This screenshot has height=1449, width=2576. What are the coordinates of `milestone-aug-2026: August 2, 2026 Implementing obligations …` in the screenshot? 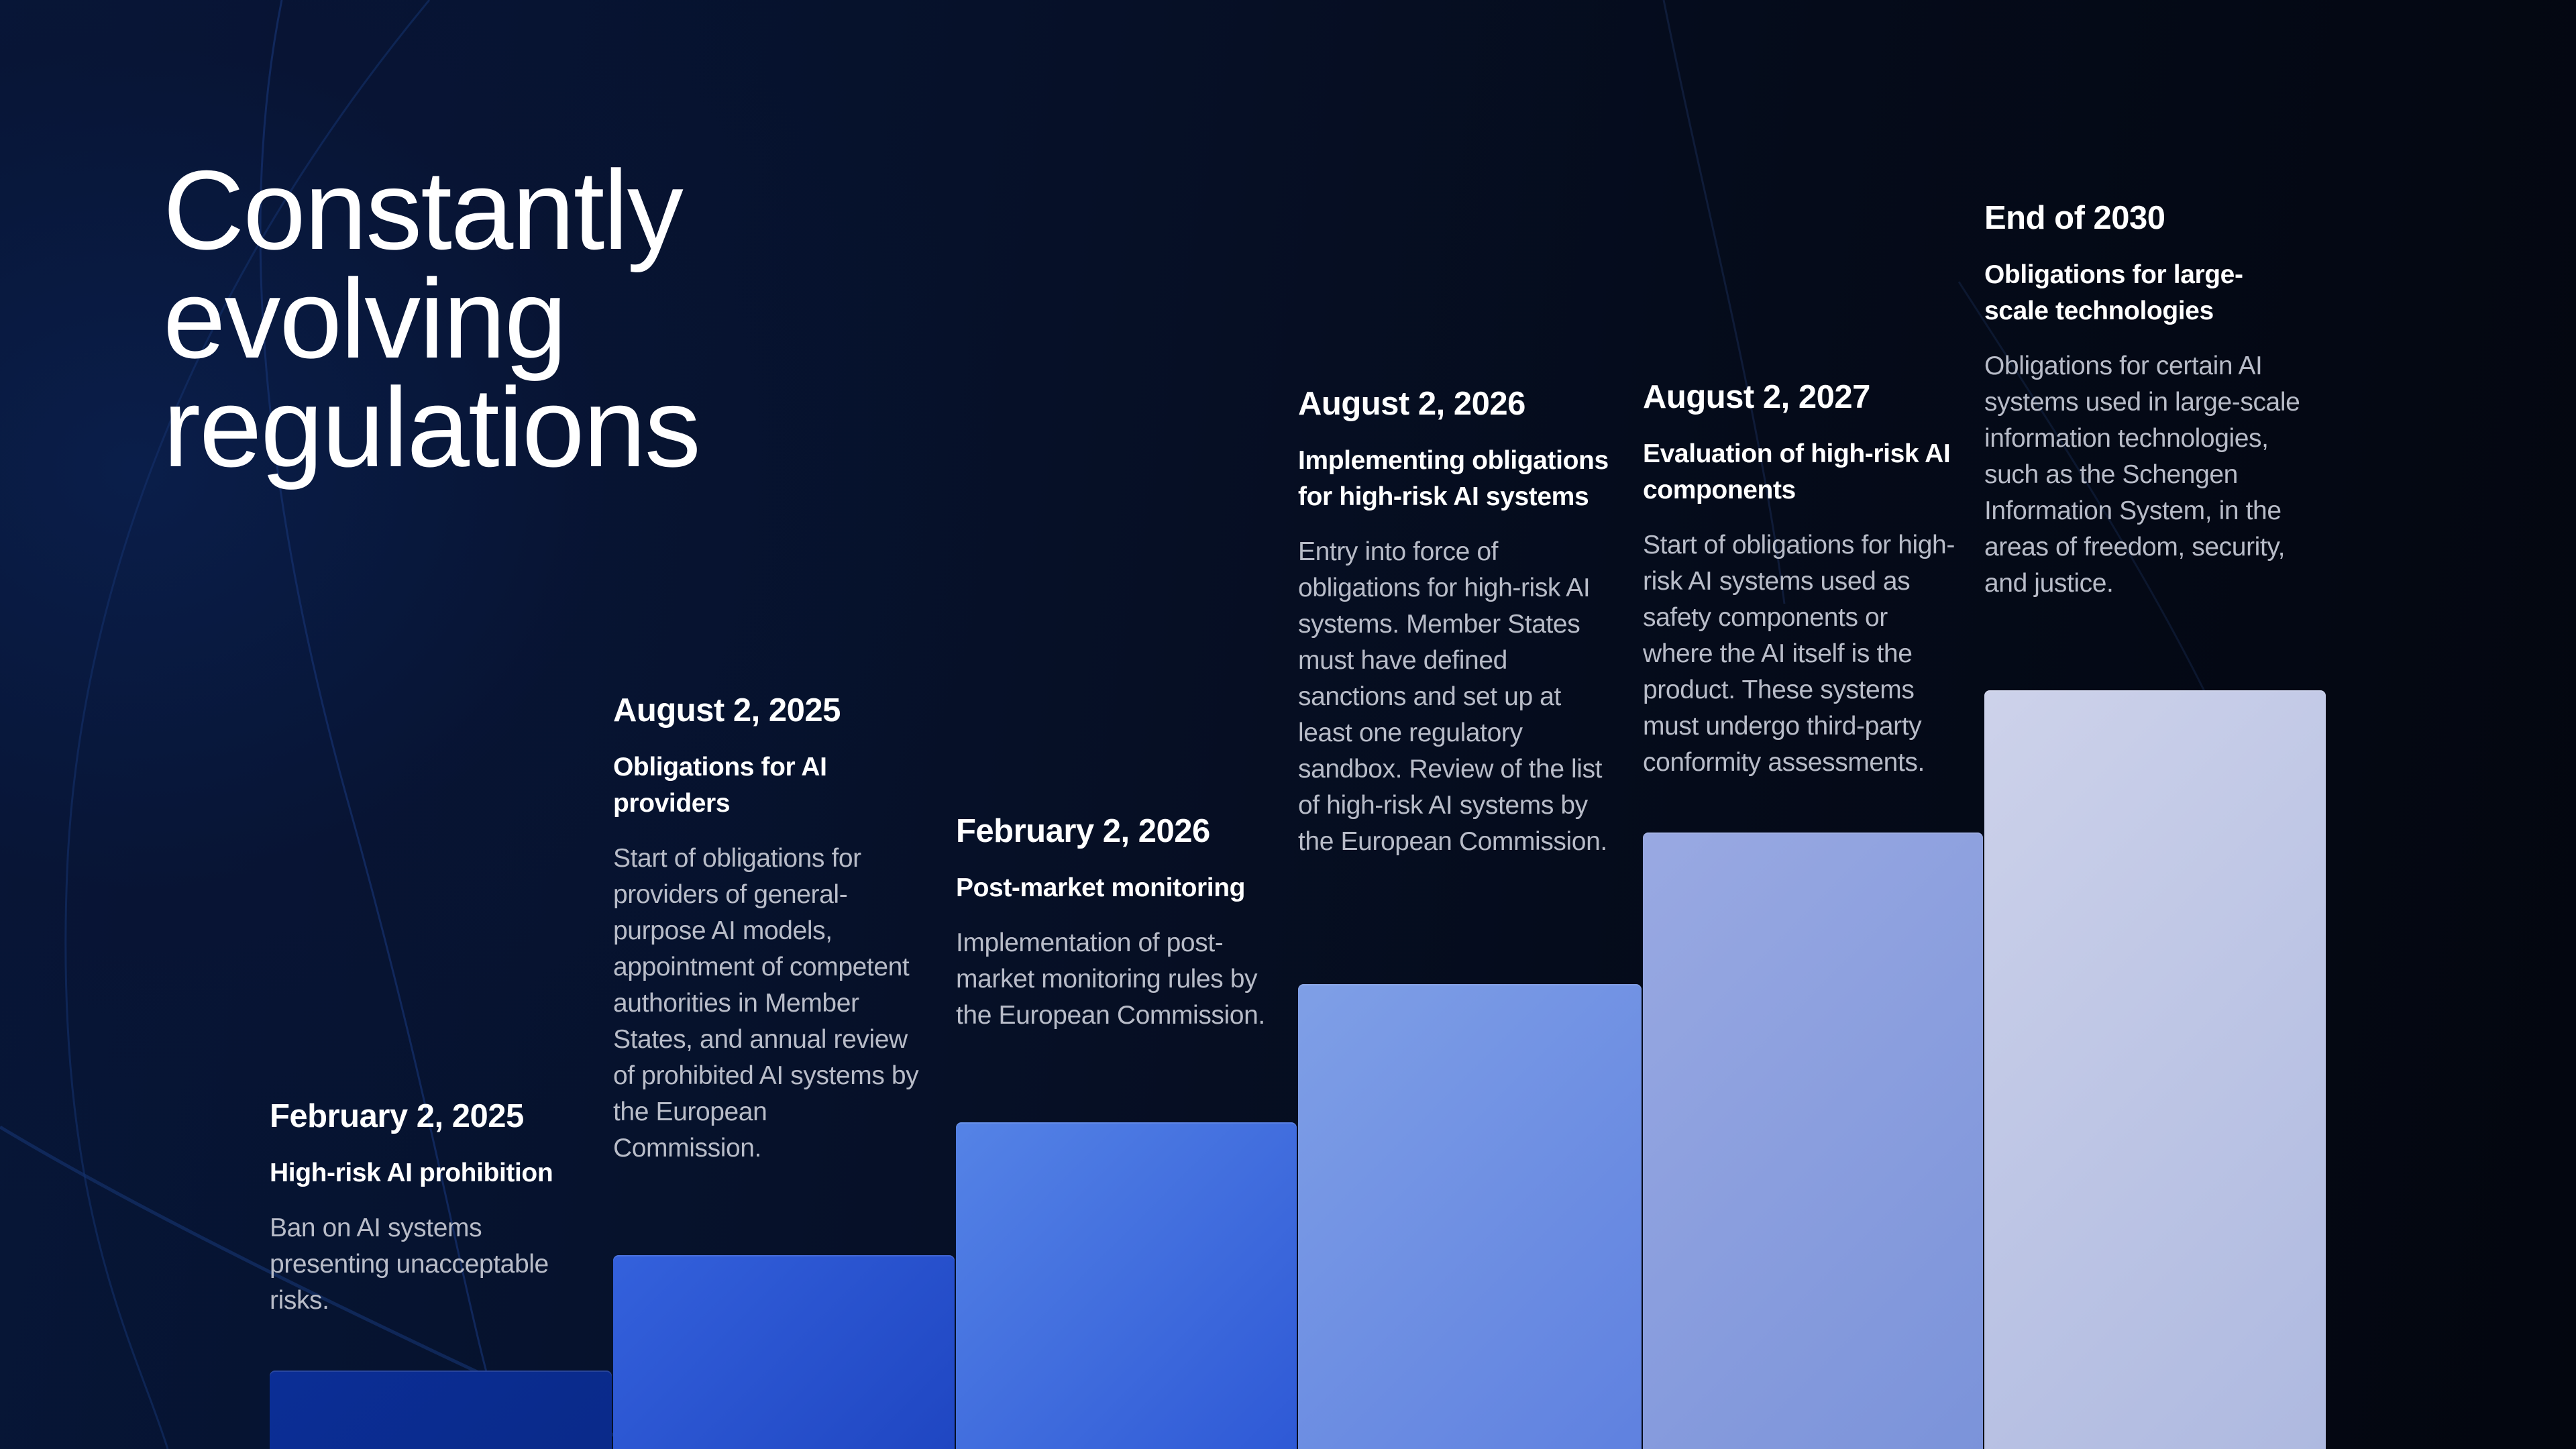 It's located at (1459, 622).